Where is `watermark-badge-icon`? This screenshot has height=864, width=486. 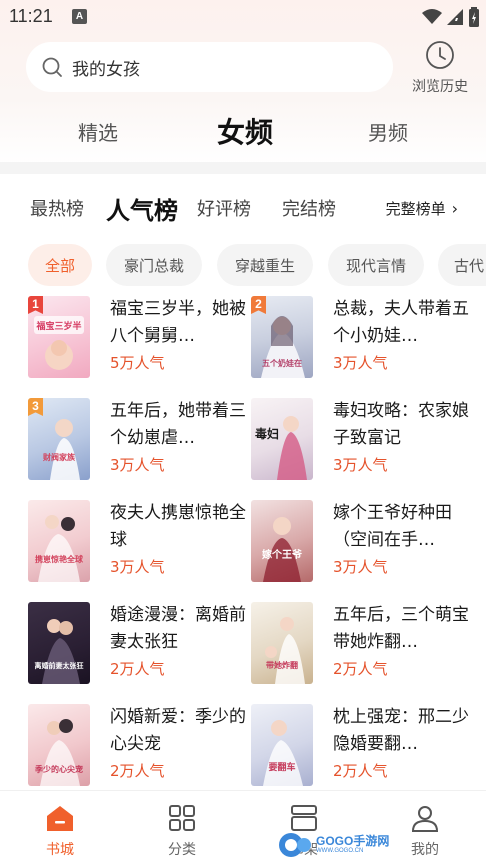 watermark-badge-icon is located at coordinates (295, 845).